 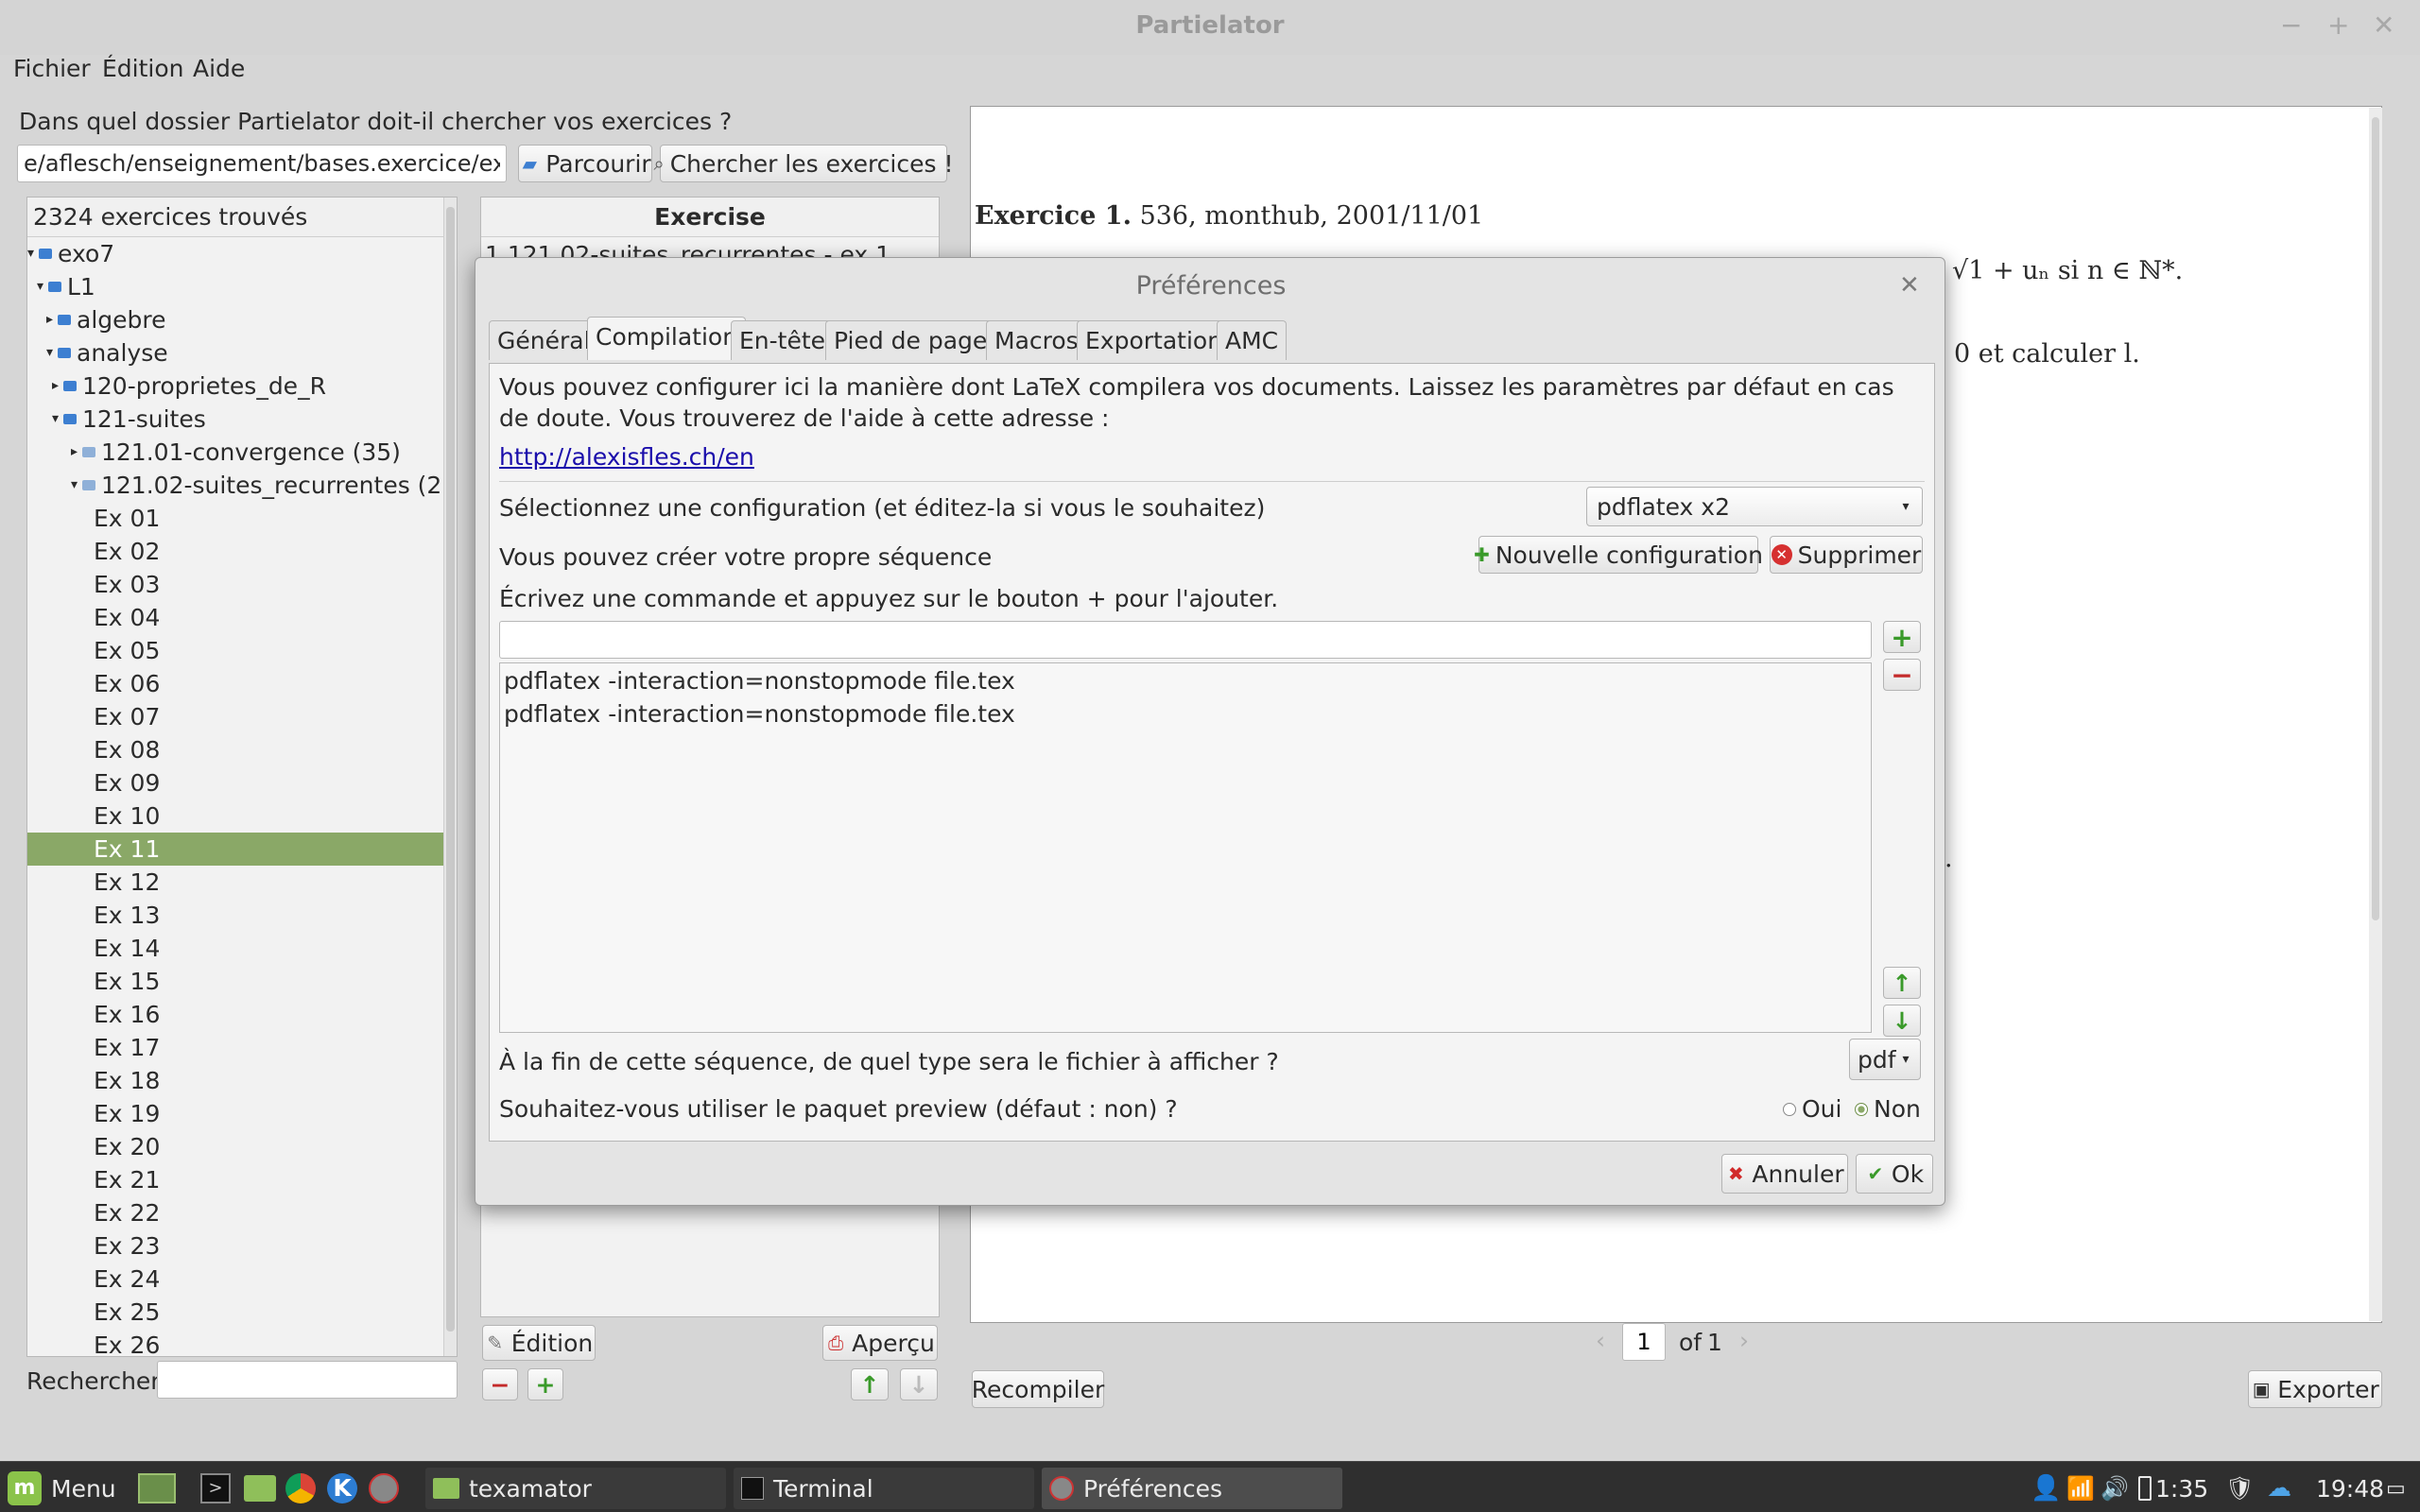 I want to click on tab-general: Général, so click(x=544, y=340).